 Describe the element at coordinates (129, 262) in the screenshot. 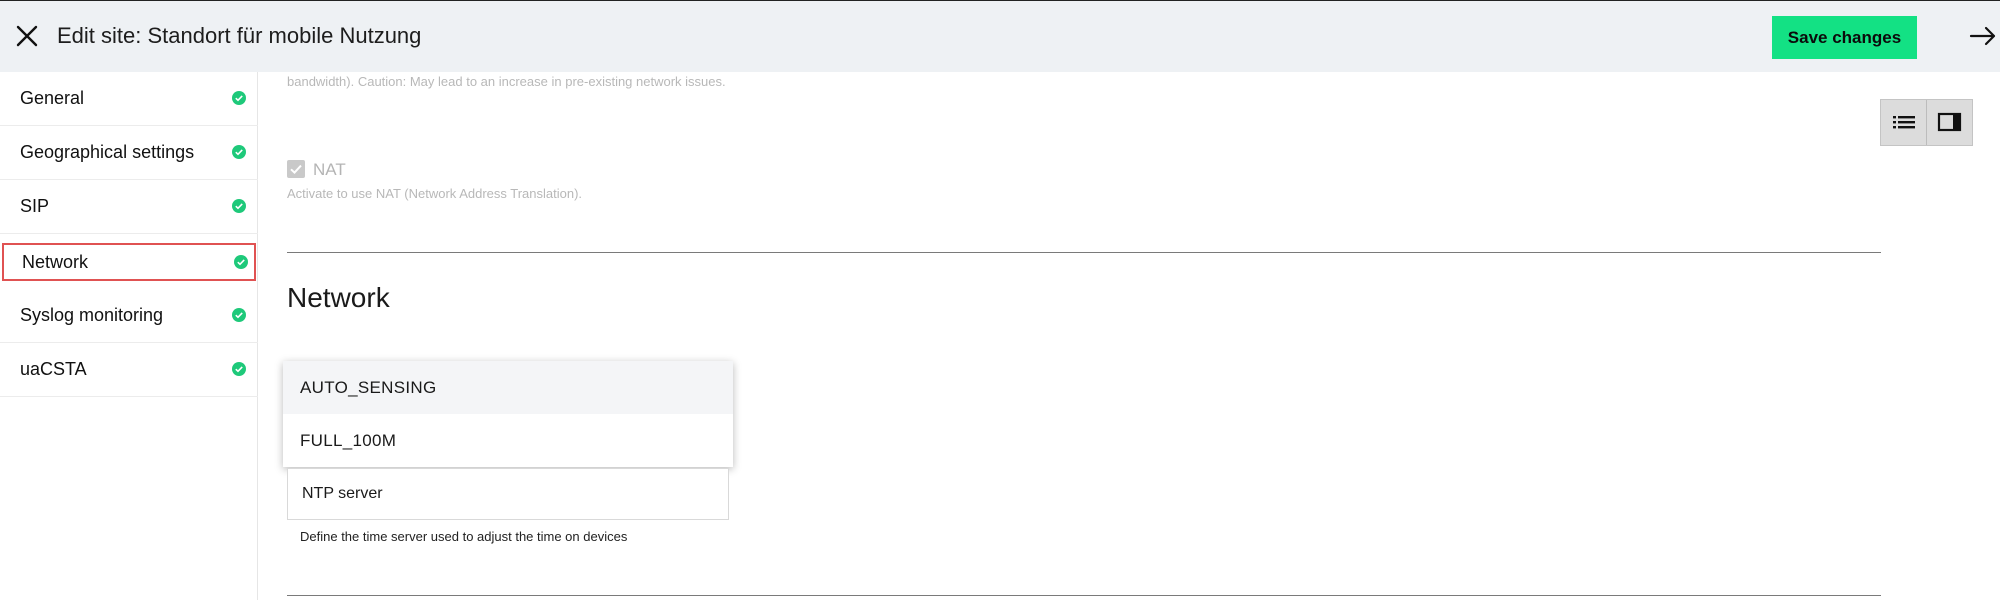

I see `sidebar-item-network: Network` at that location.